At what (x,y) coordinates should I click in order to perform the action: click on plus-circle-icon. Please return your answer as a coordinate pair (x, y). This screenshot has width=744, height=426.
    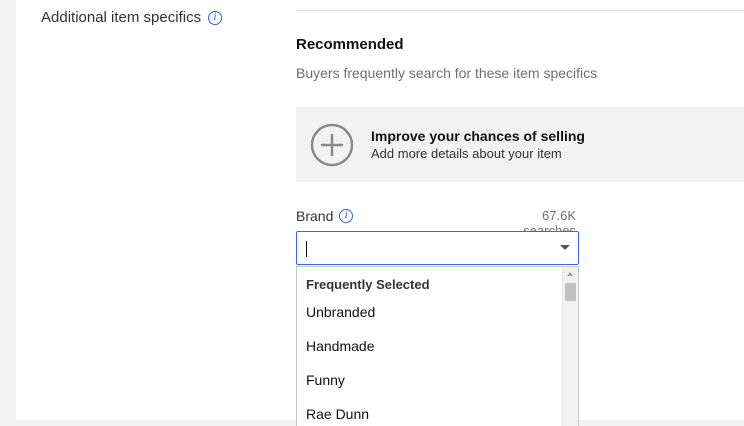
    Looking at the image, I should click on (332, 145).